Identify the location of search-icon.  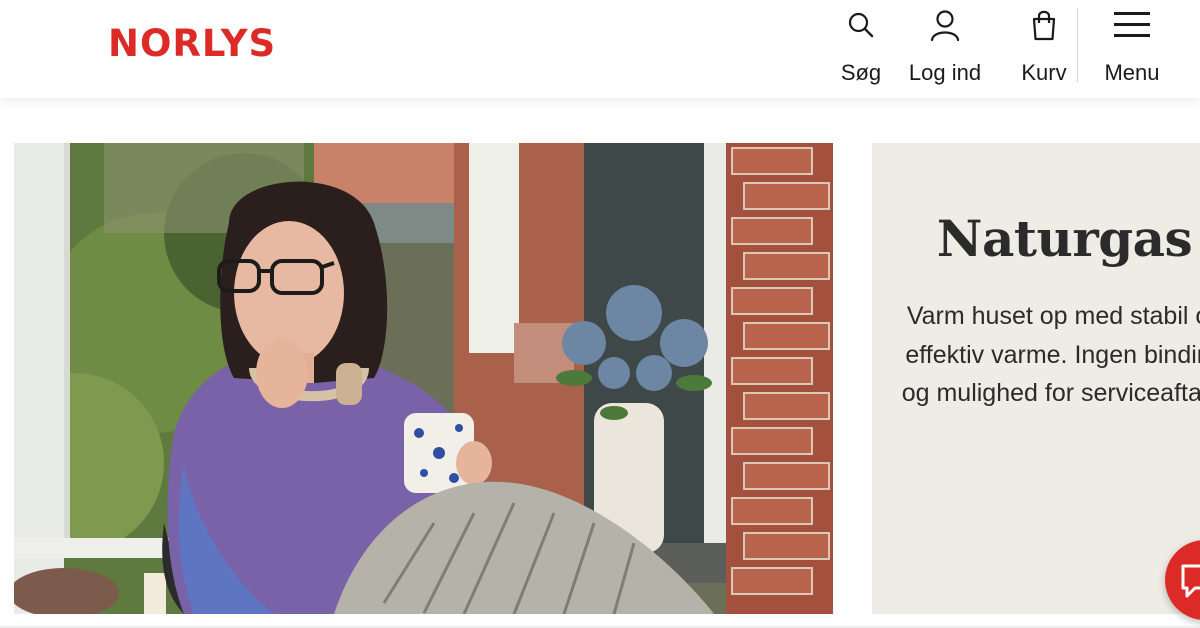
(861, 25).